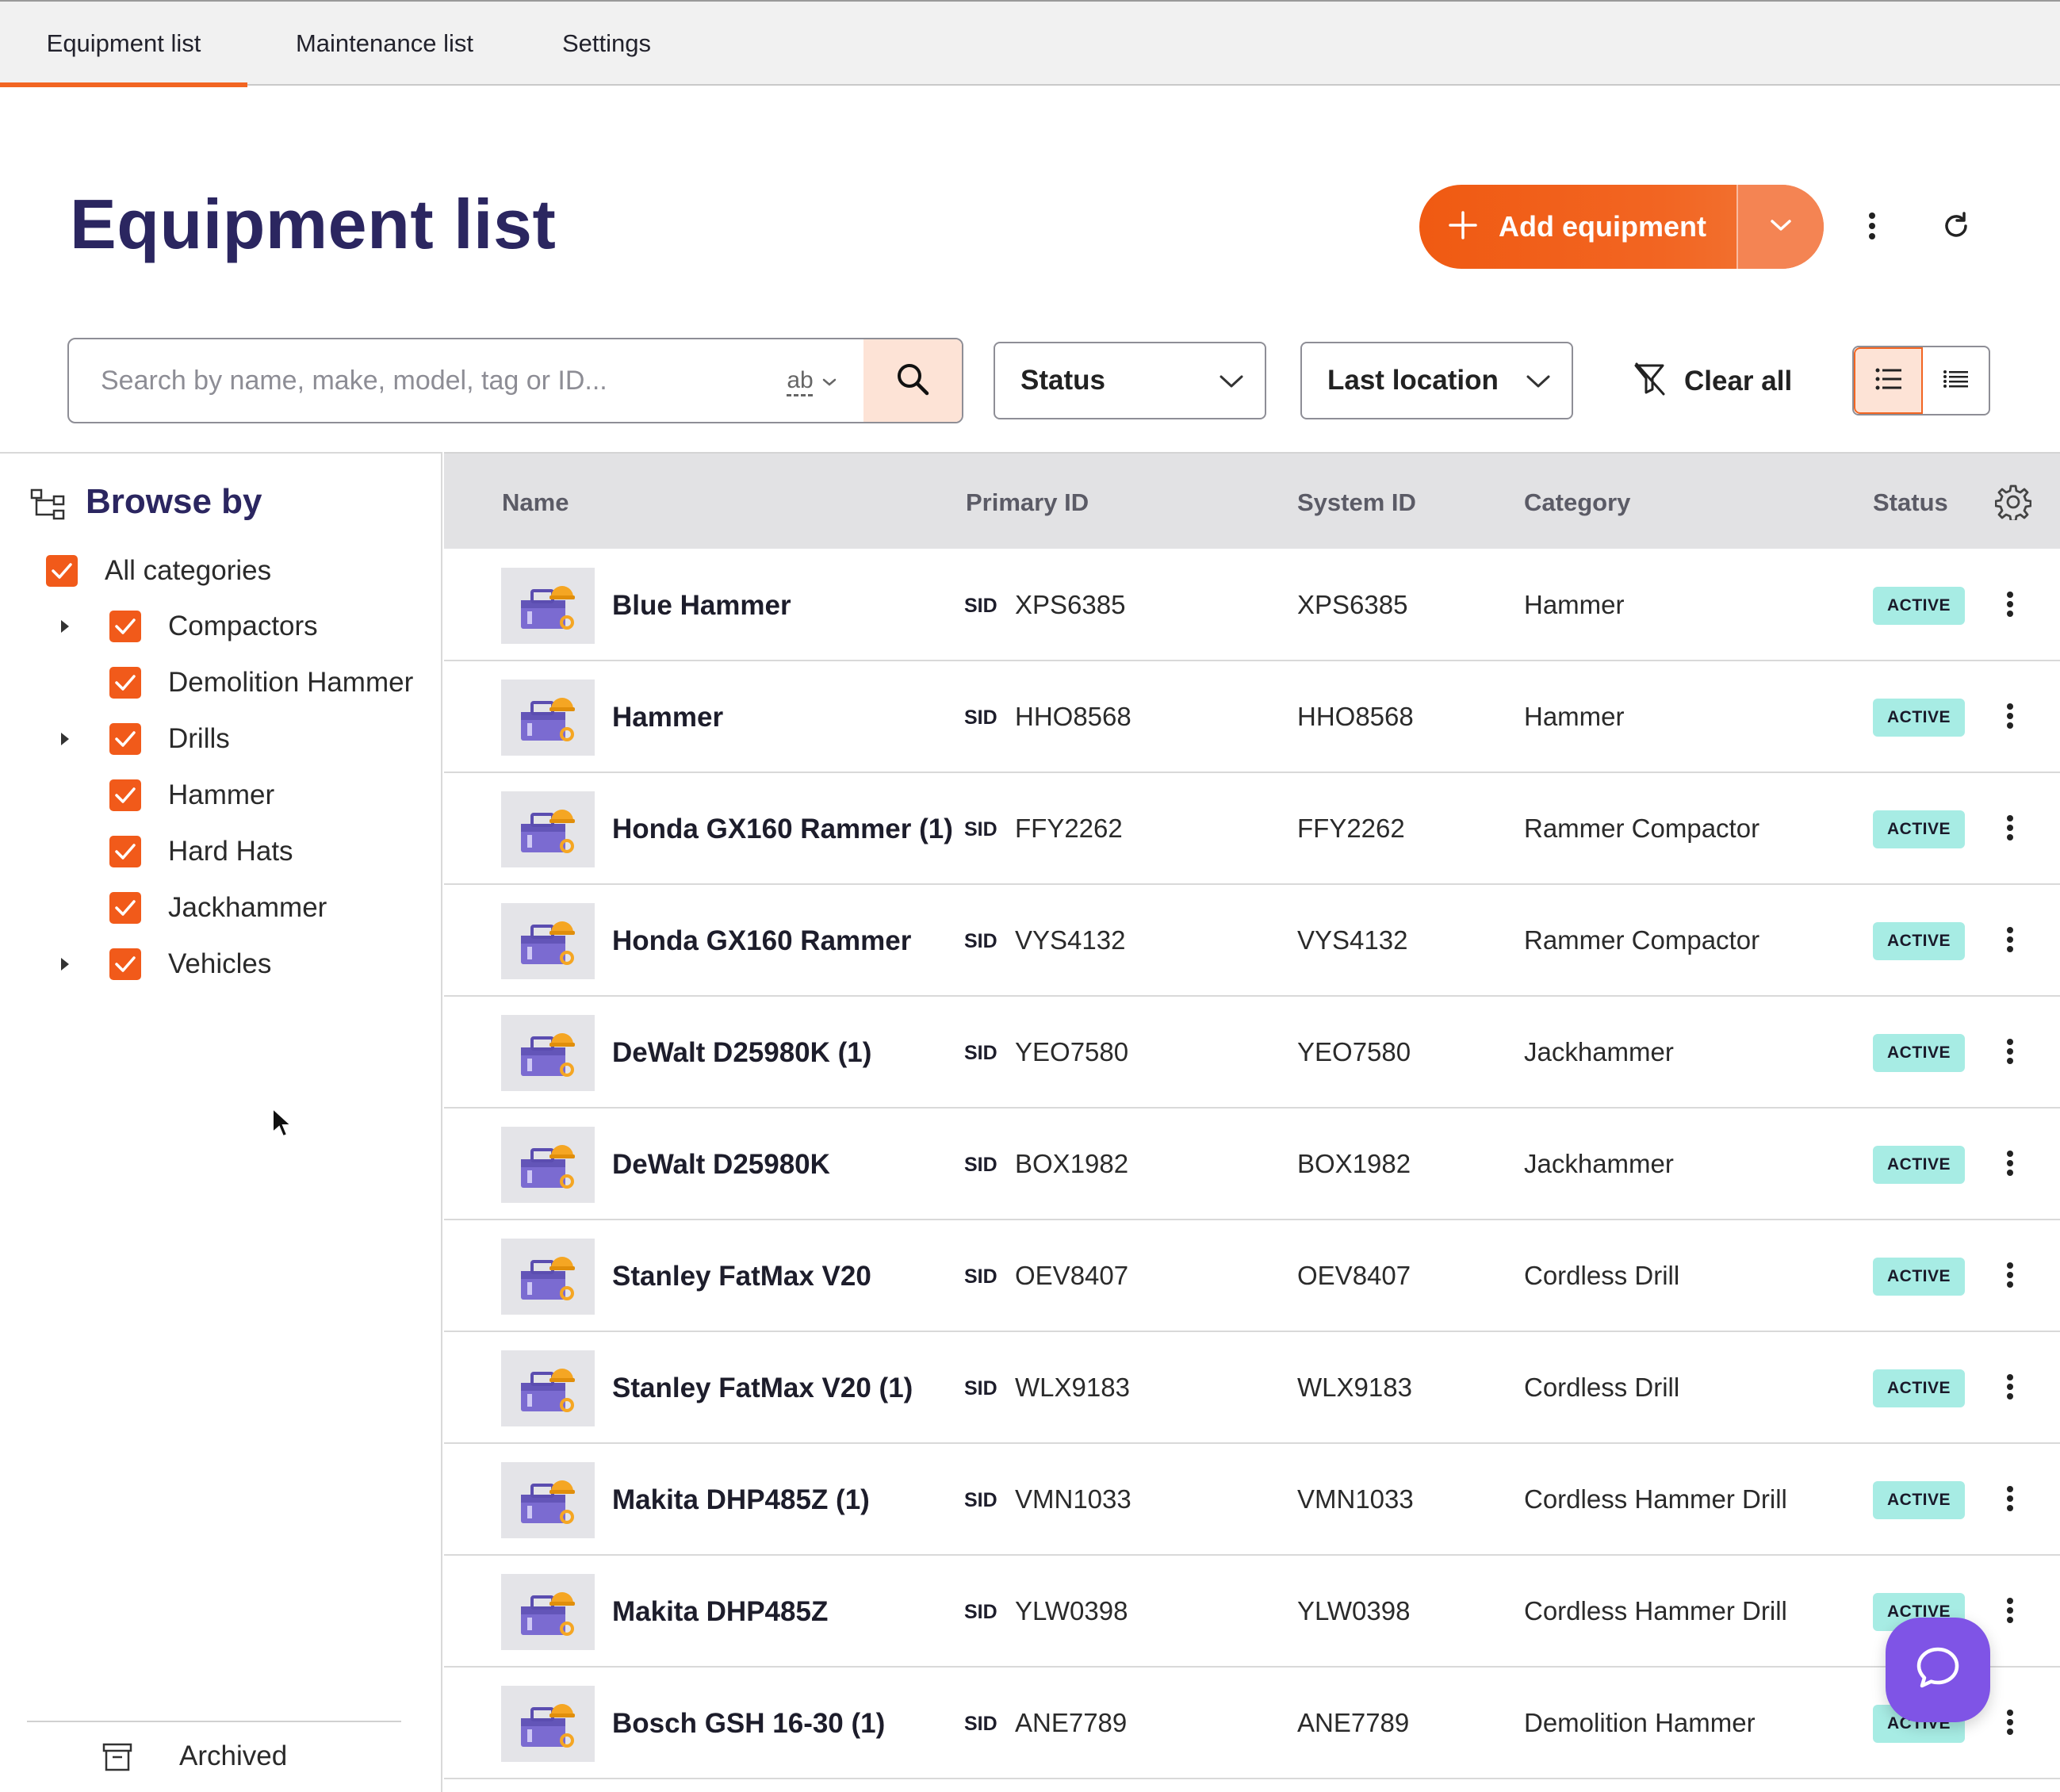 The image size is (2060, 1792). What do you see at coordinates (213, 626) in the screenshot?
I see `category-item: Compactors` at bounding box center [213, 626].